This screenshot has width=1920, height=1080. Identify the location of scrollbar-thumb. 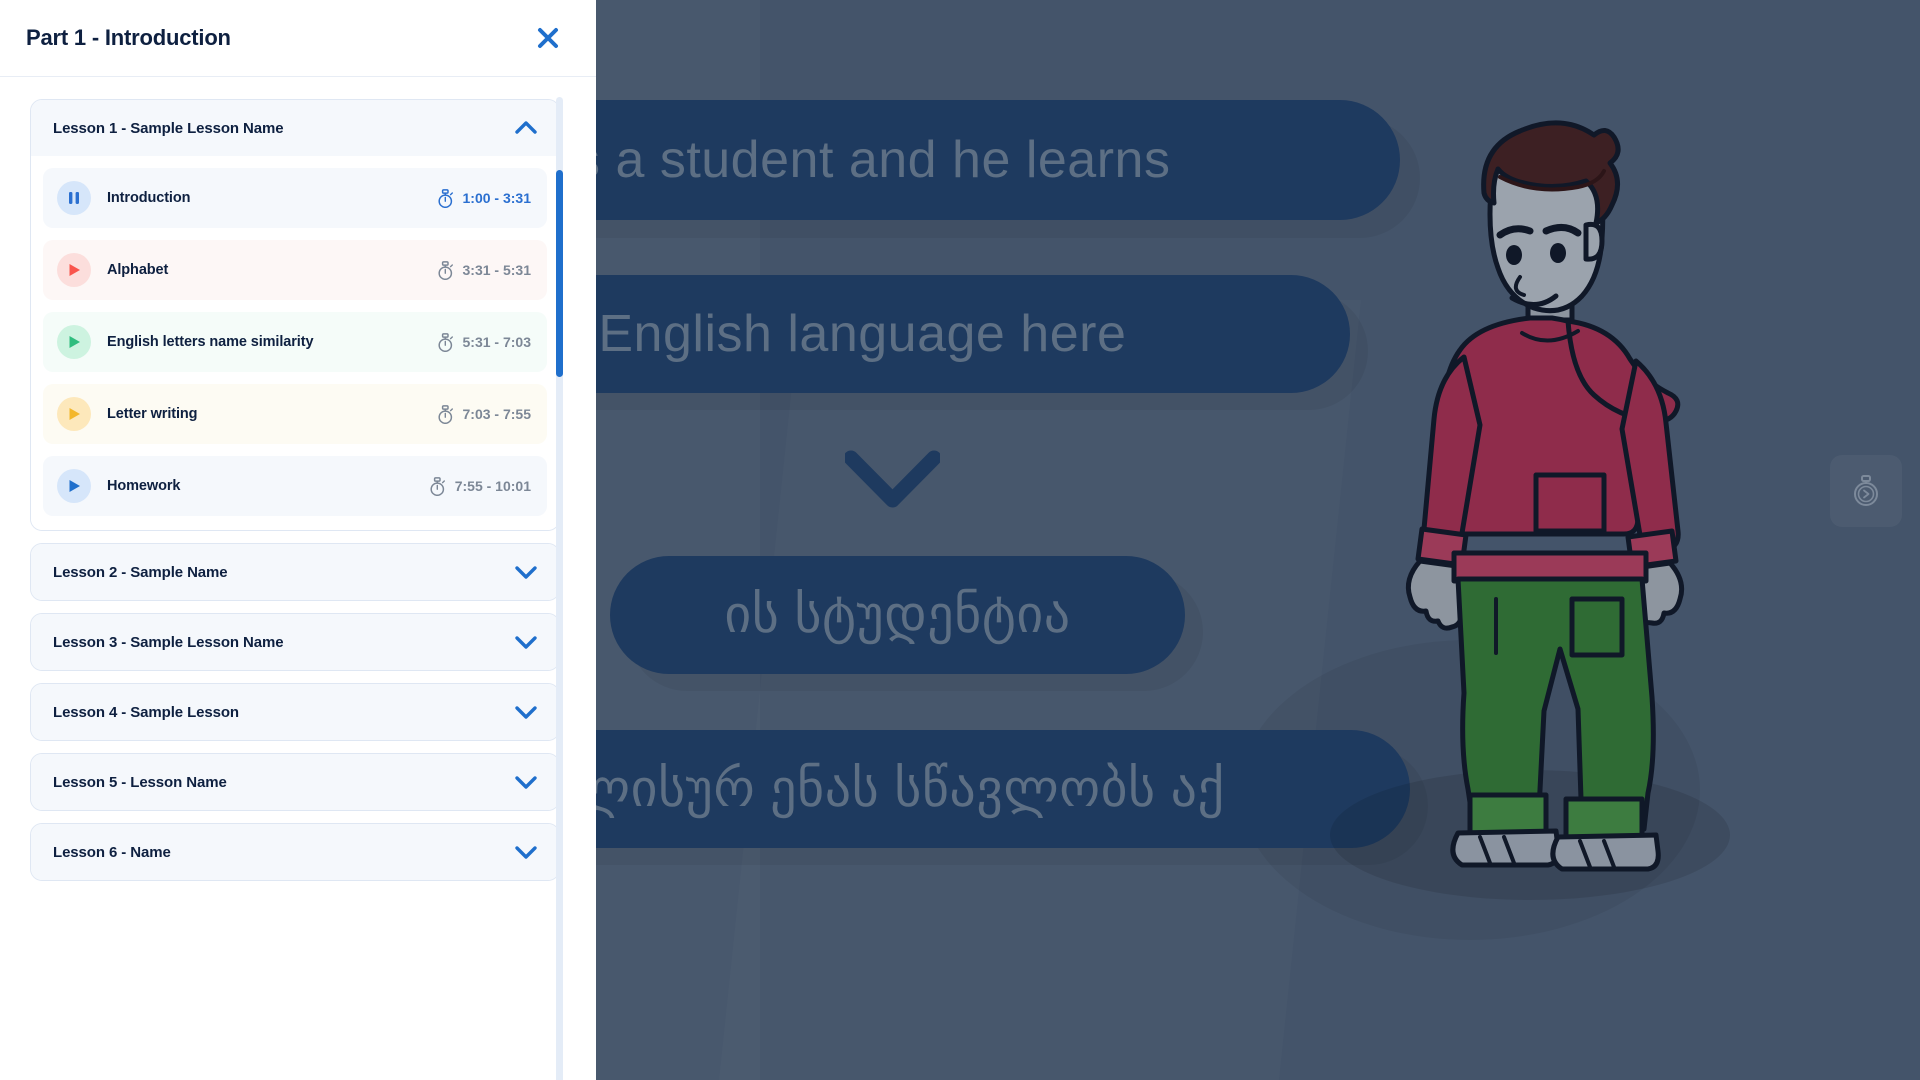
(559, 273).